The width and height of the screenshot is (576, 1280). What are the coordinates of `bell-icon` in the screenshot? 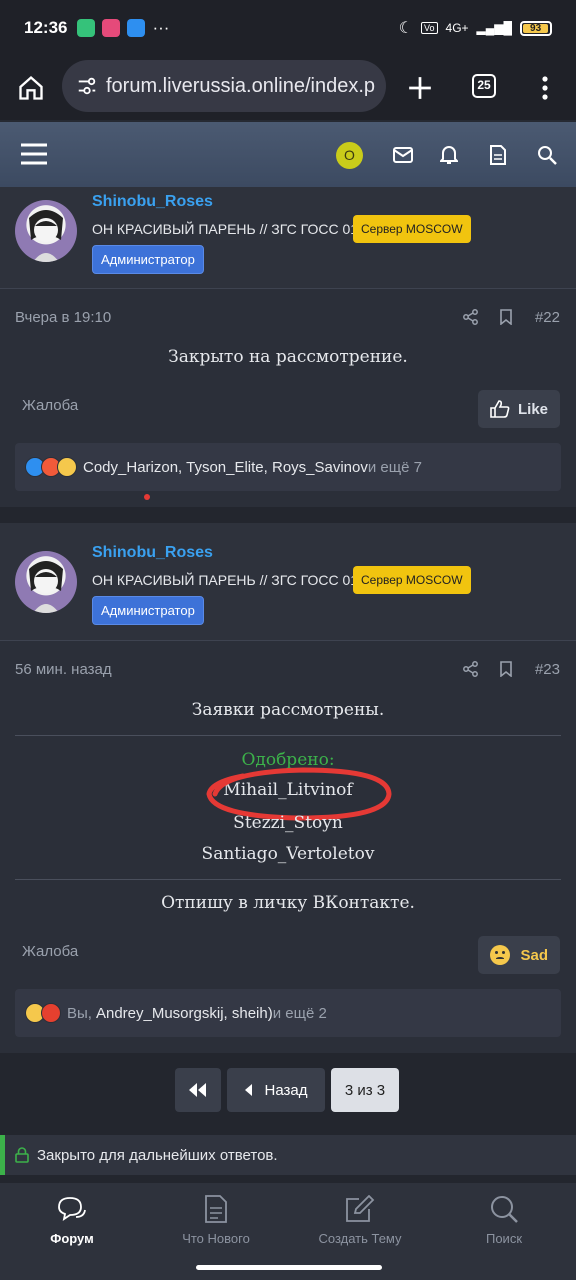 It's located at (449, 155).